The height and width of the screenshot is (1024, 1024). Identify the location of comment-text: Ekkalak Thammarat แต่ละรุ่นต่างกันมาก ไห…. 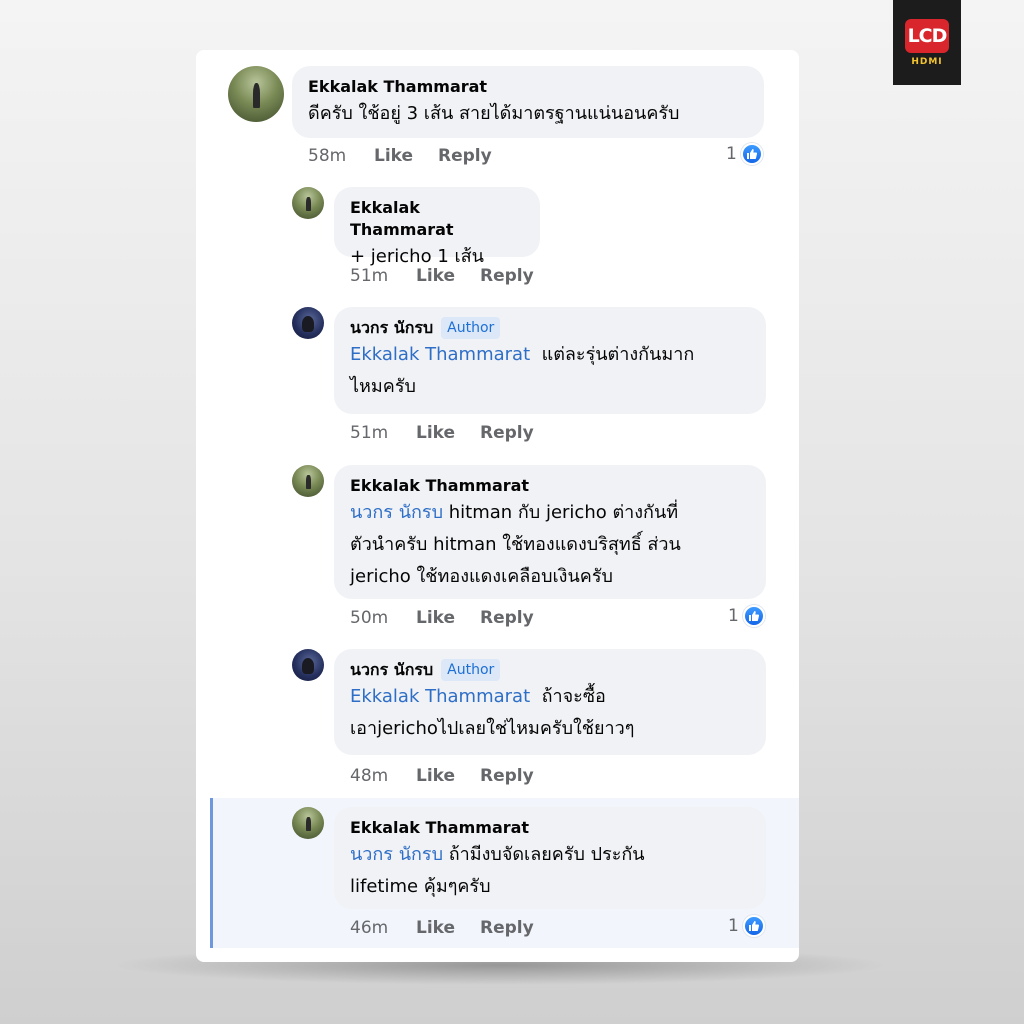
(522, 370).